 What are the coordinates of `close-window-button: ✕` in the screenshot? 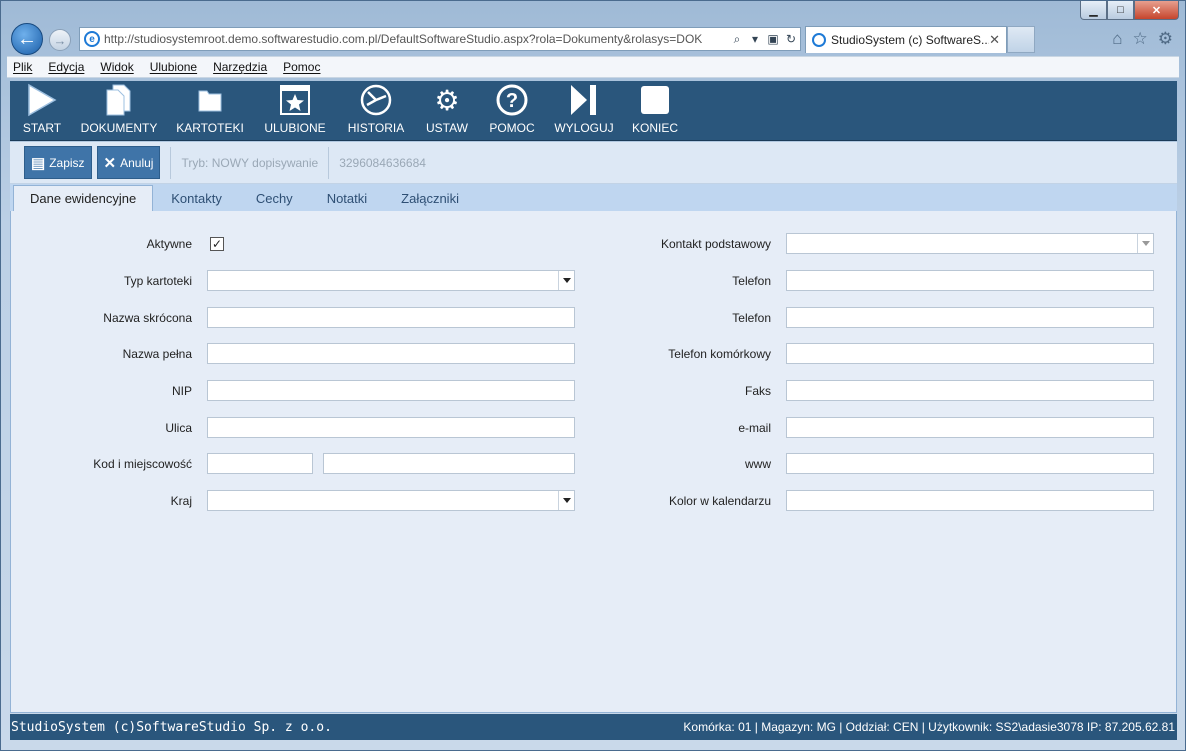 It's located at (1156, 10).